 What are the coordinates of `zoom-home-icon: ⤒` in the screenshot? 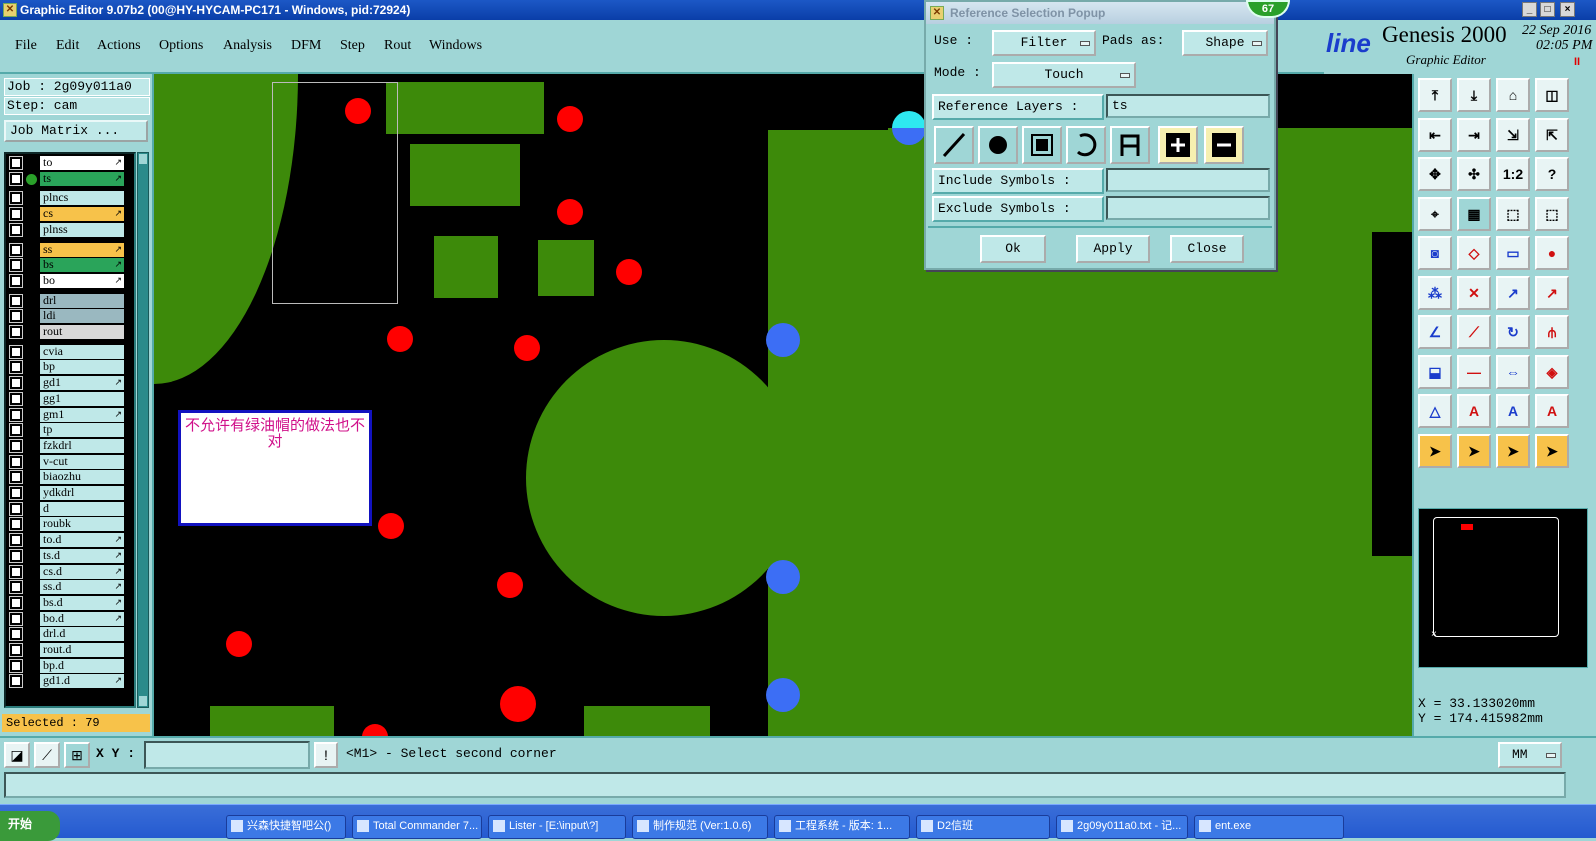 It's located at (1435, 95).